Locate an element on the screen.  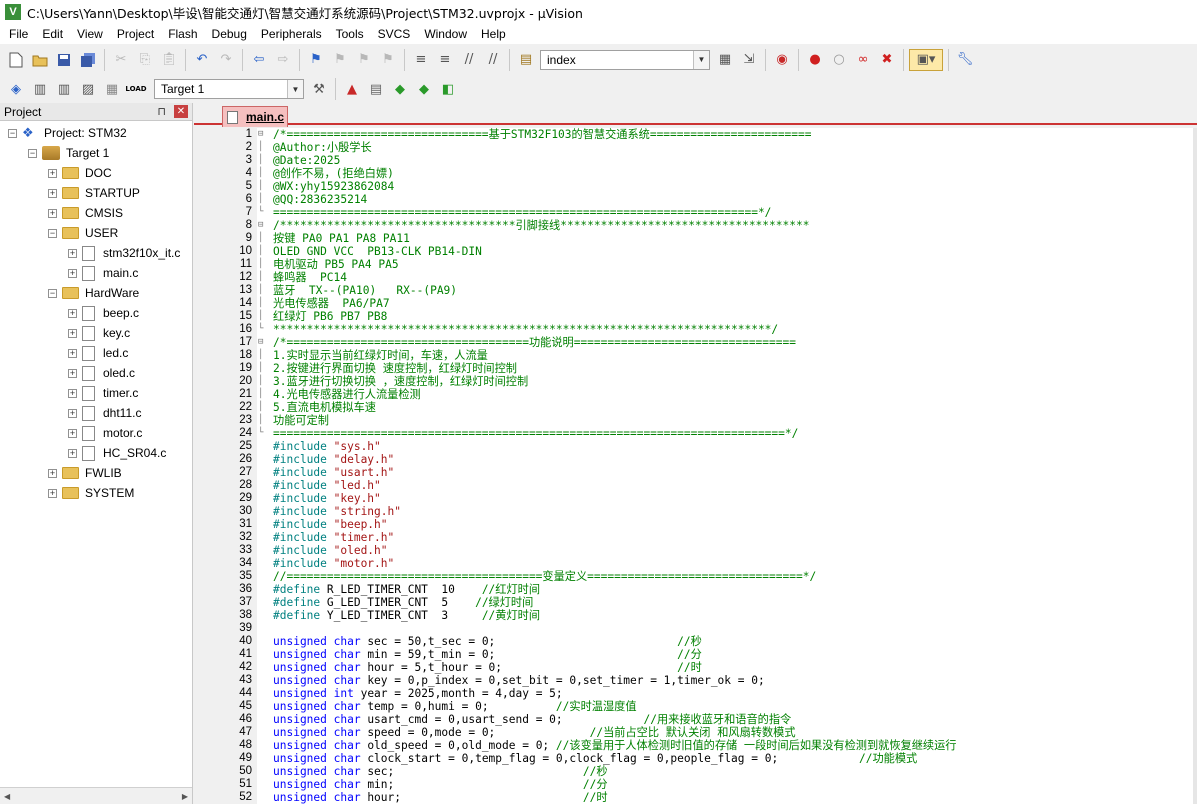
bookmark-icon: ⚑ is located at coordinates (316, 60).